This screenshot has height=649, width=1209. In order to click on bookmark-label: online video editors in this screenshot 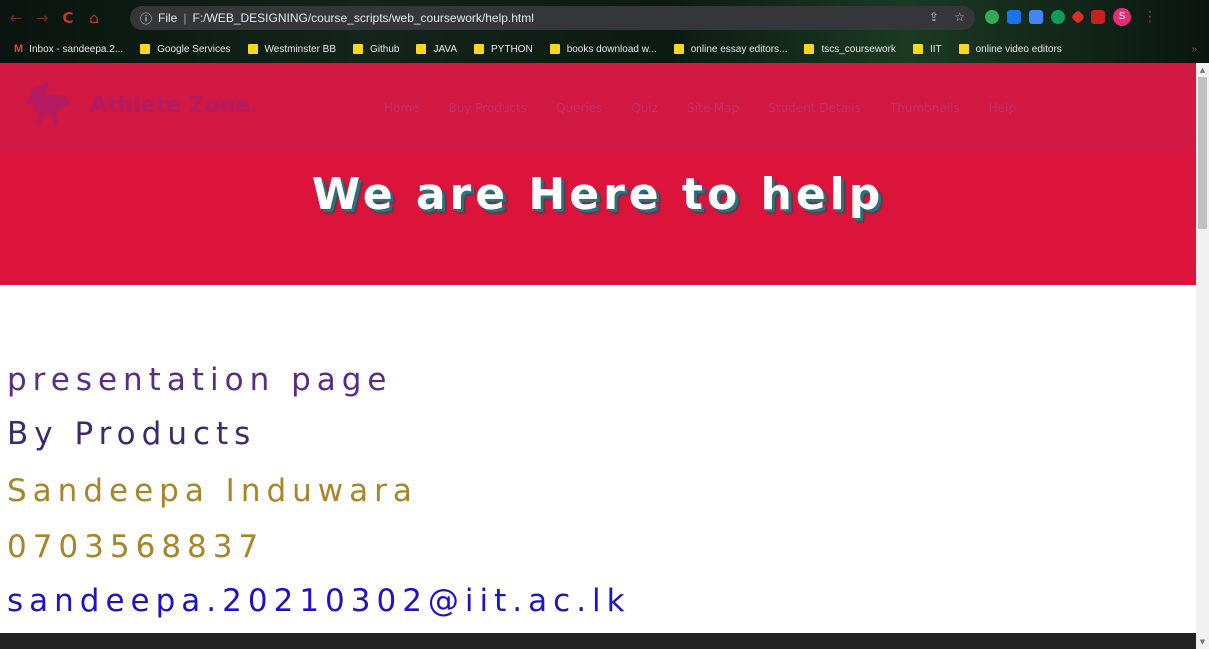, I will do `click(1018, 49)`.